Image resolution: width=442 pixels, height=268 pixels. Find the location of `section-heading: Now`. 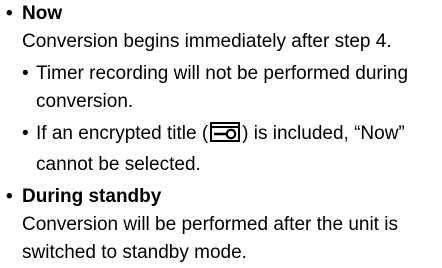

section-heading: Now is located at coordinates (42, 13).